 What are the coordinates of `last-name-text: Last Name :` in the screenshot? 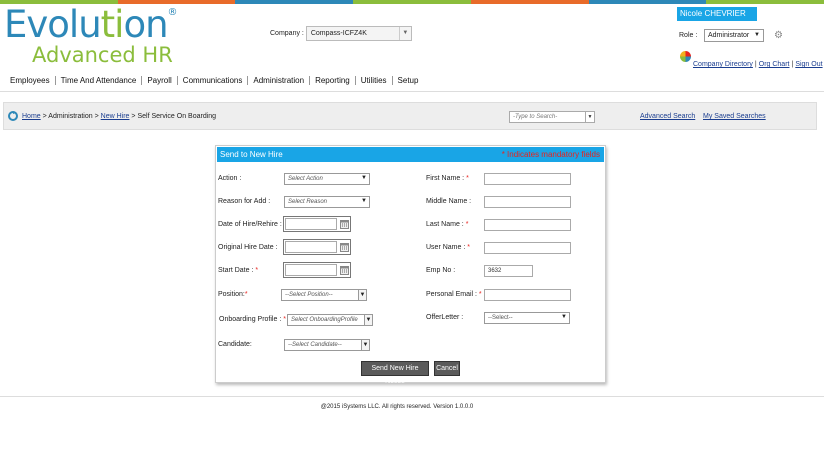 It's located at (445, 224).